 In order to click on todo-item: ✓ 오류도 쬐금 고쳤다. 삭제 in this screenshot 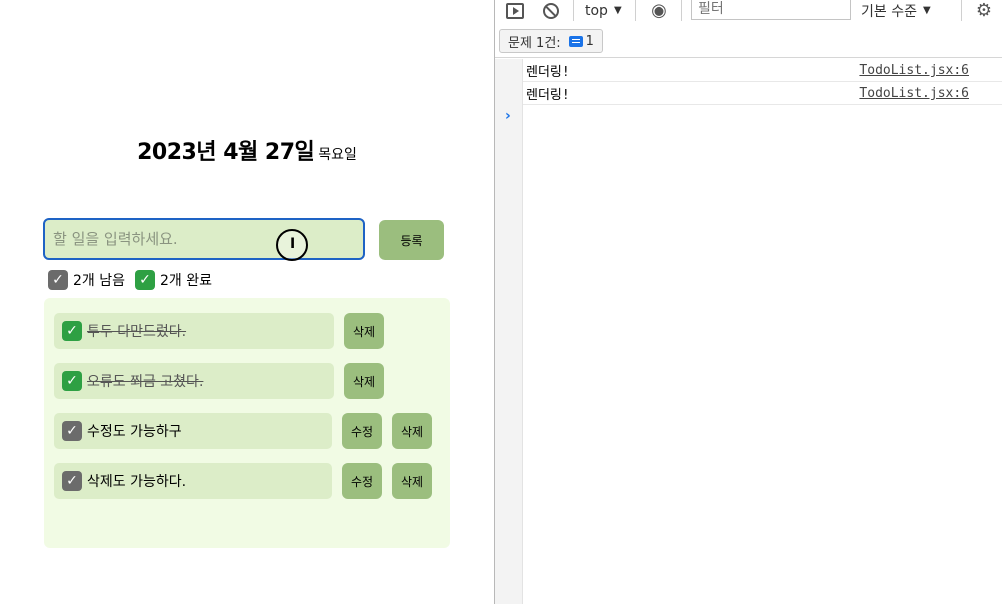, I will do `click(219, 381)`.